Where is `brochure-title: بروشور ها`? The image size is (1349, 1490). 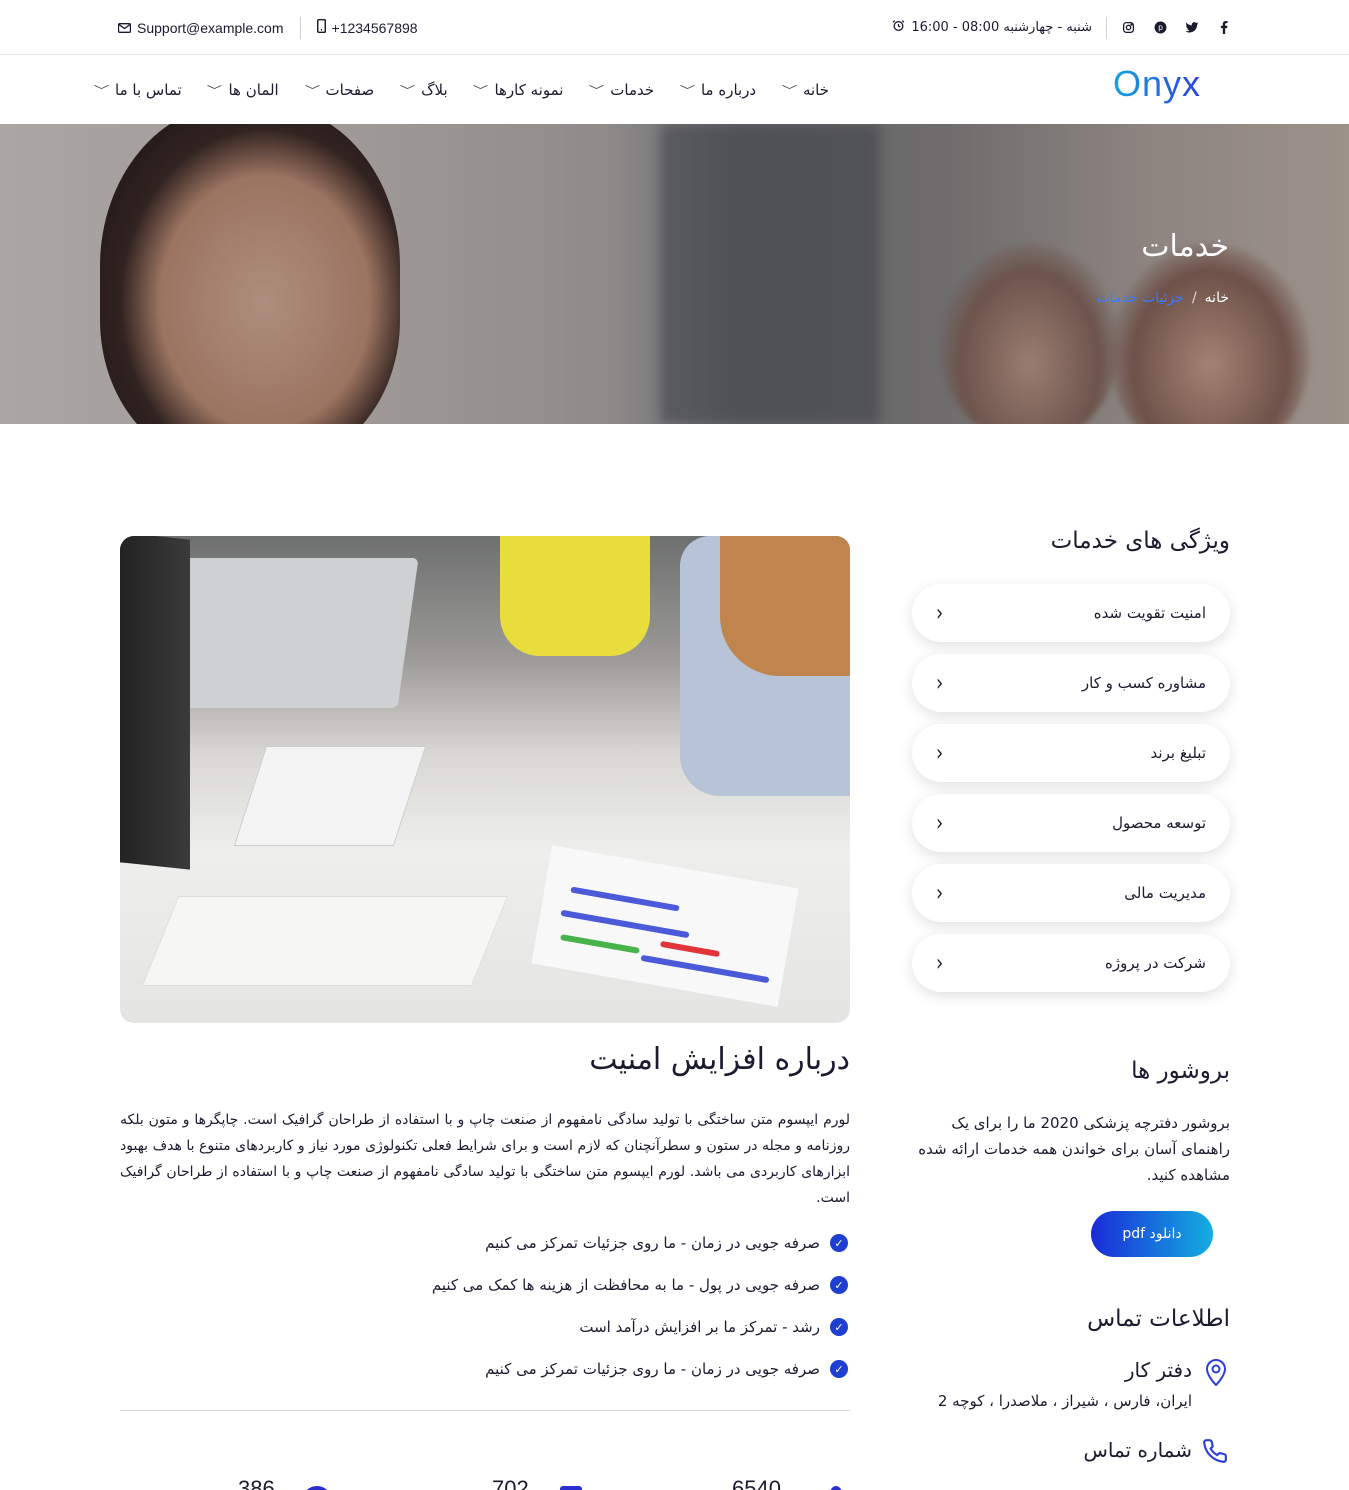 brochure-title: بروشور ها is located at coordinates (1180, 1071).